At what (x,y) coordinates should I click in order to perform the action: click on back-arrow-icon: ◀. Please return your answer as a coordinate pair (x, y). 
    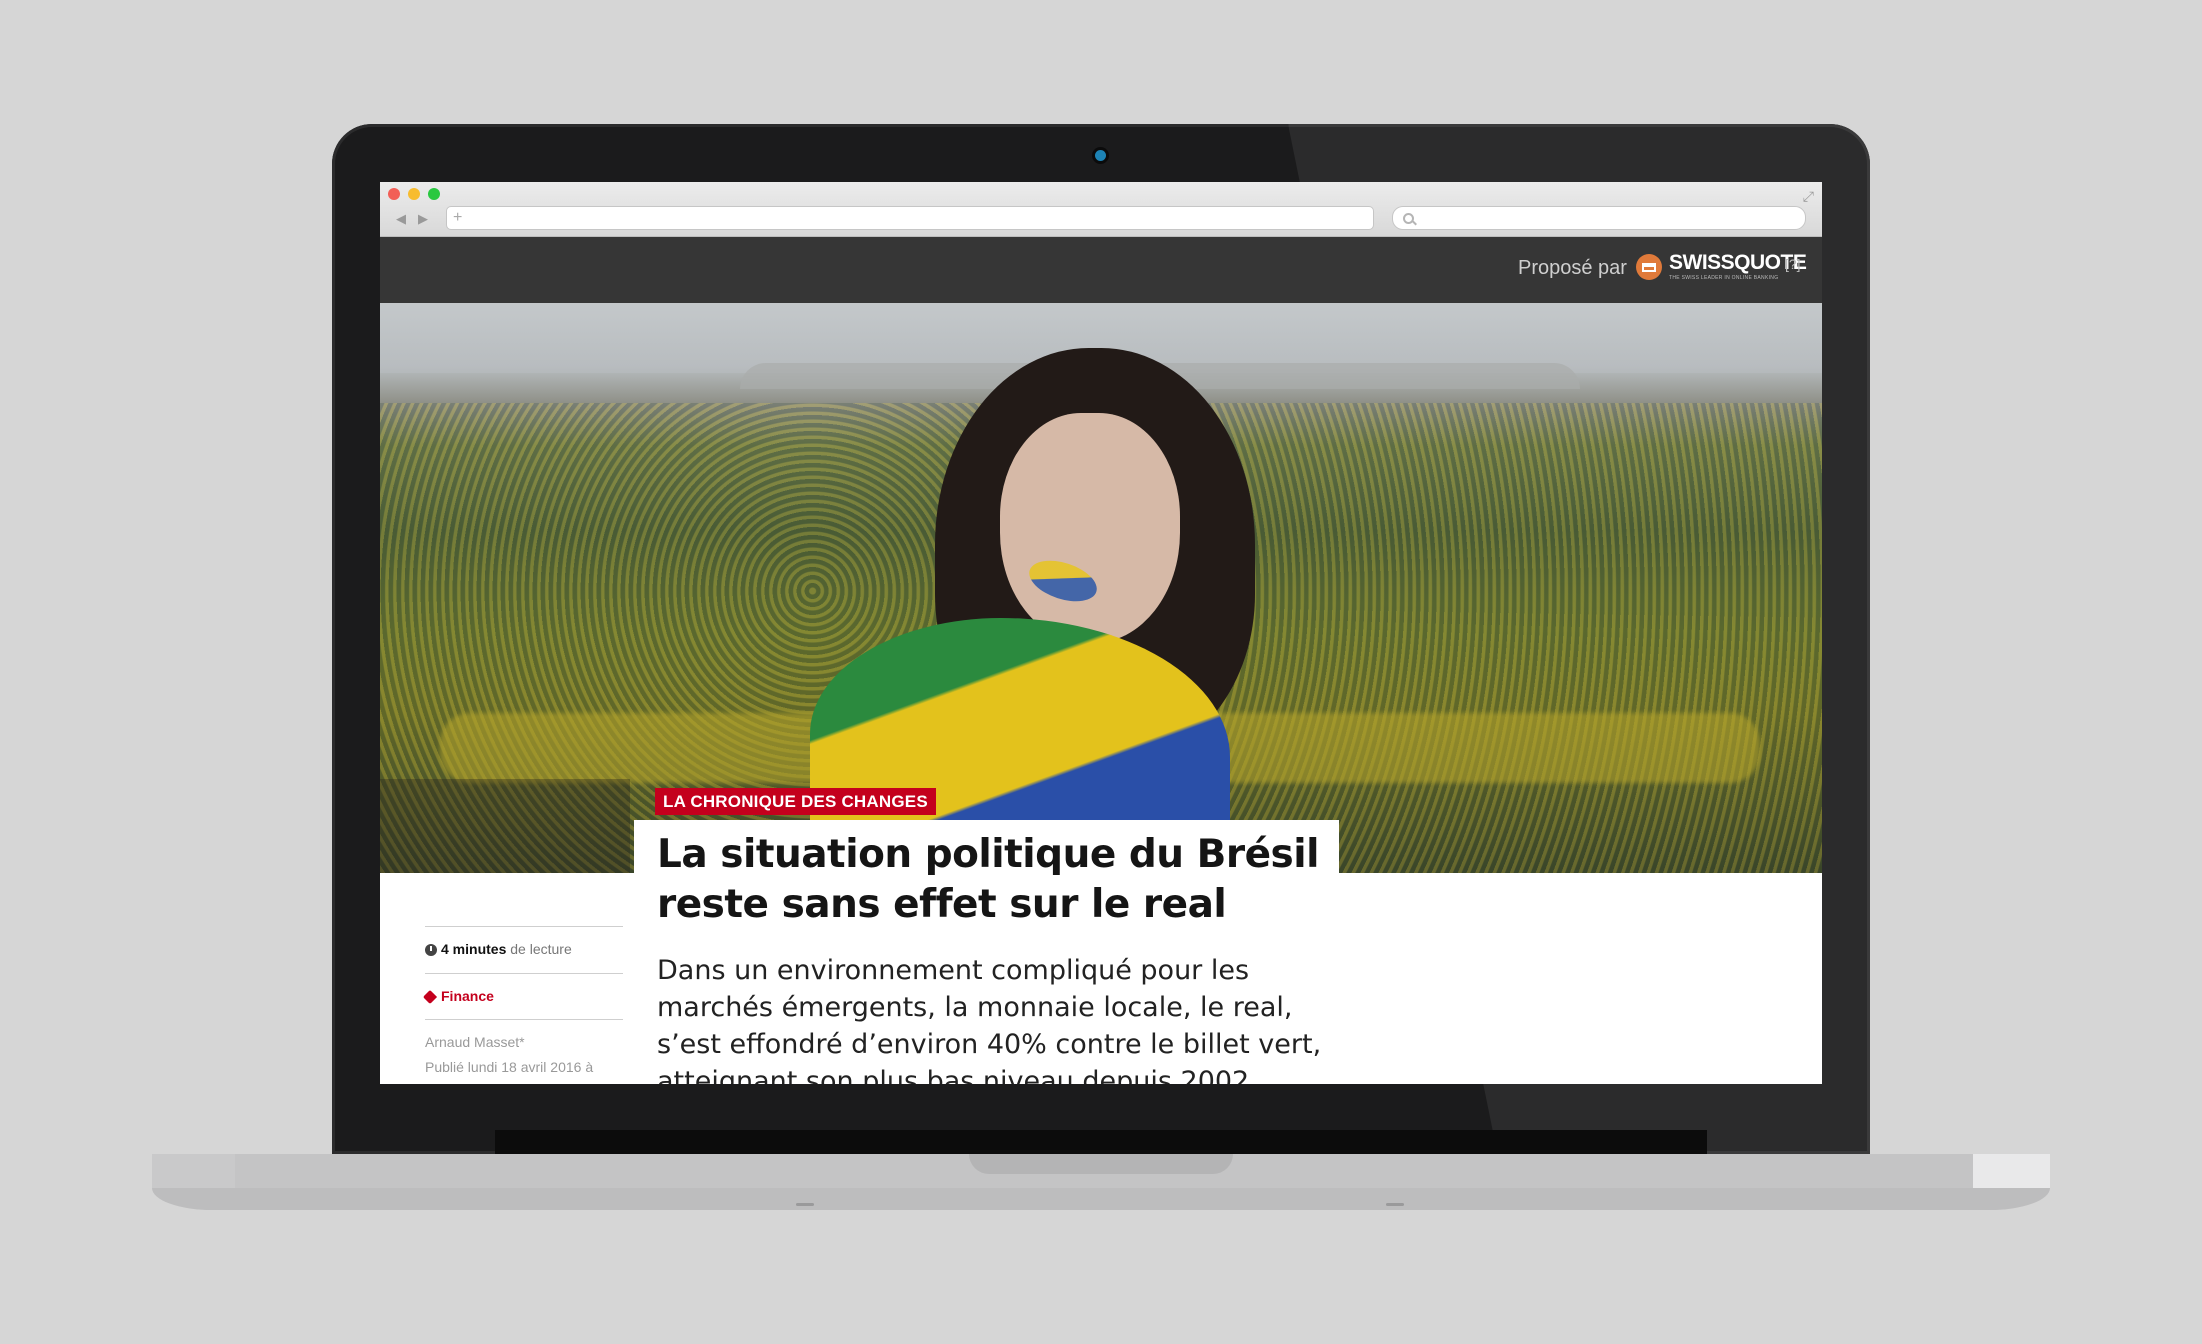
    Looking at the image, I should click on (401, 219).